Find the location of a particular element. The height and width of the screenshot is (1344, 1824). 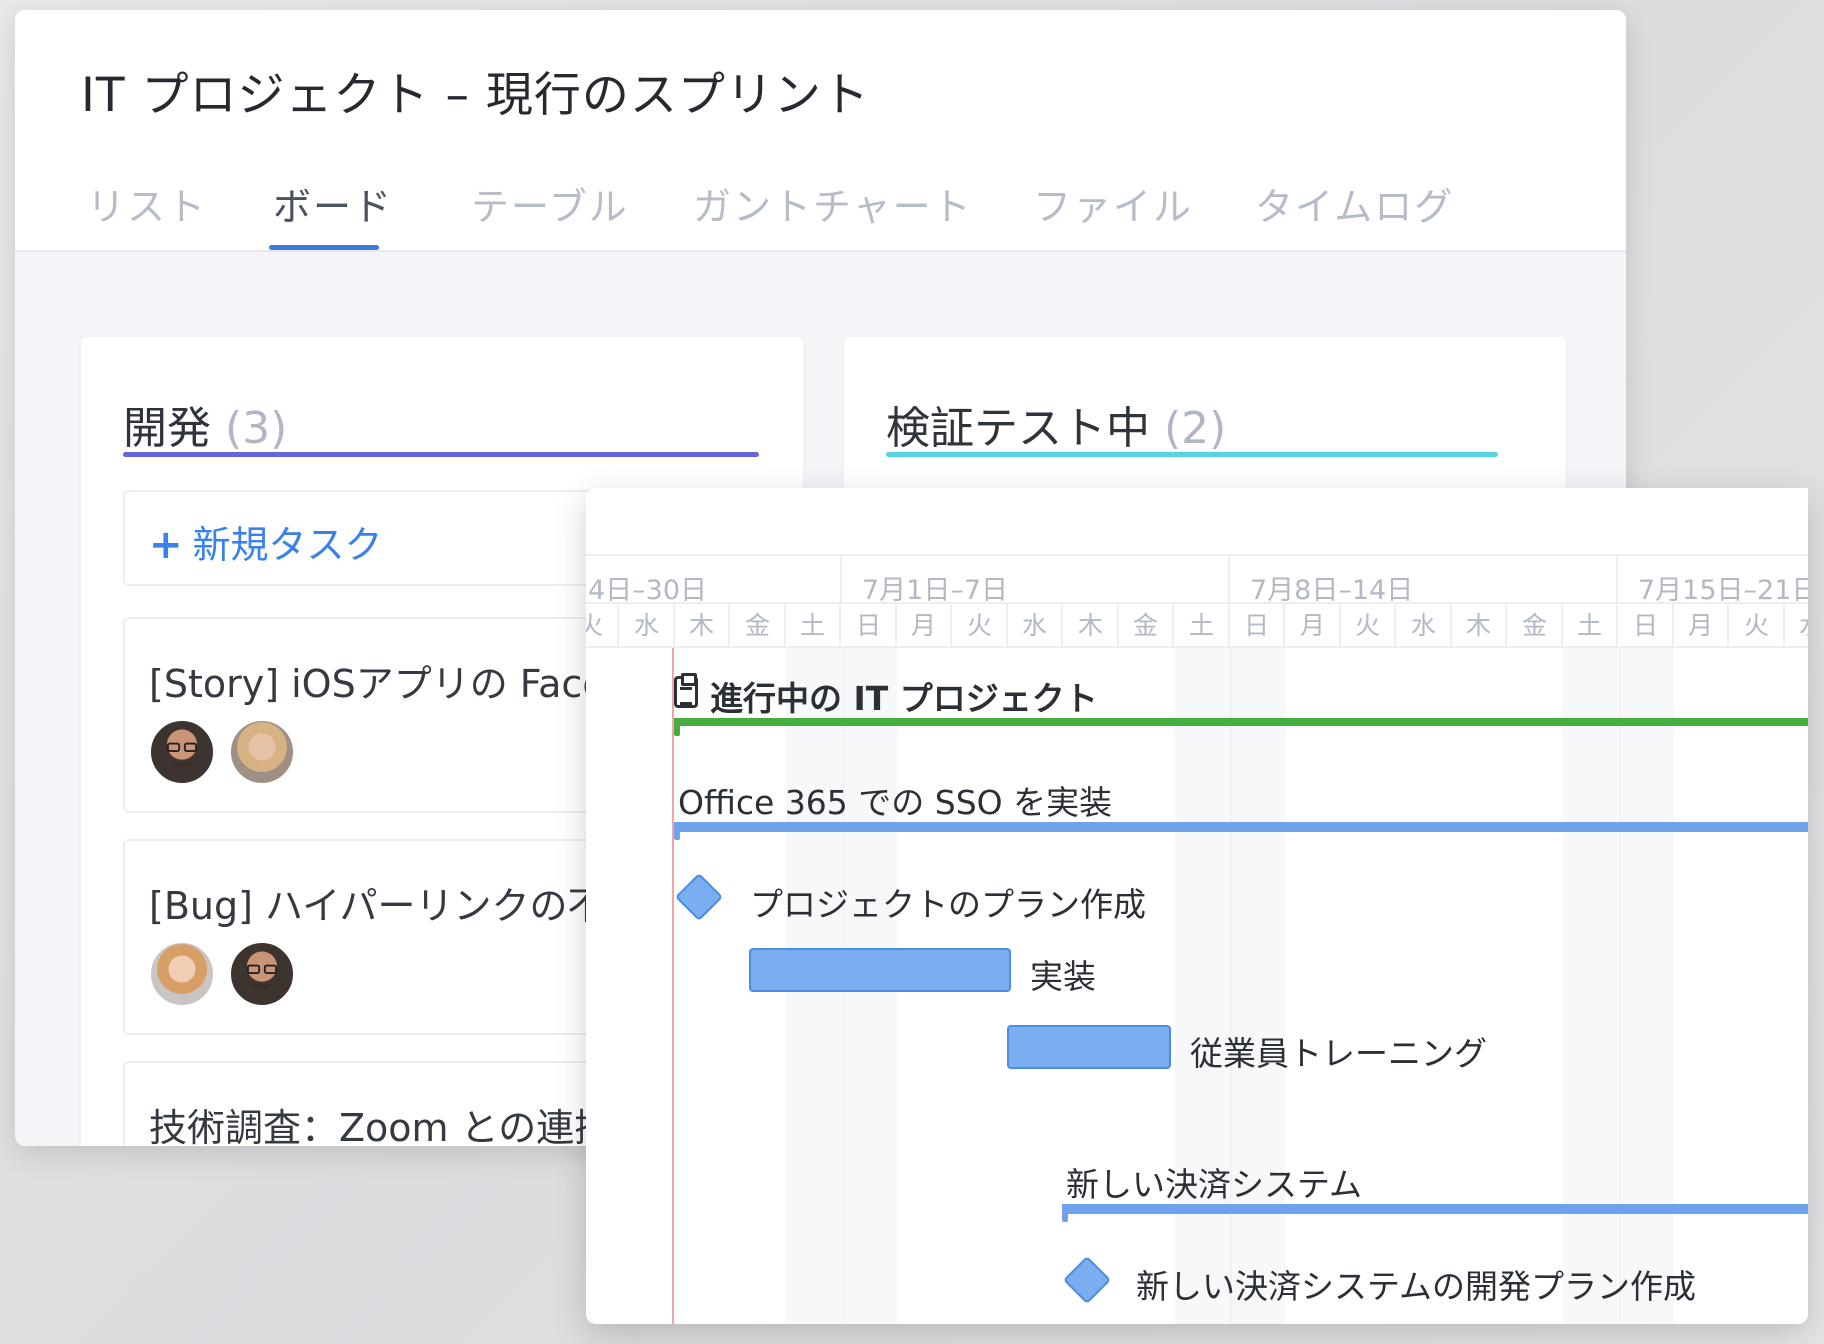

column-title: 開発 (3) is located at coordinates (205, 424).